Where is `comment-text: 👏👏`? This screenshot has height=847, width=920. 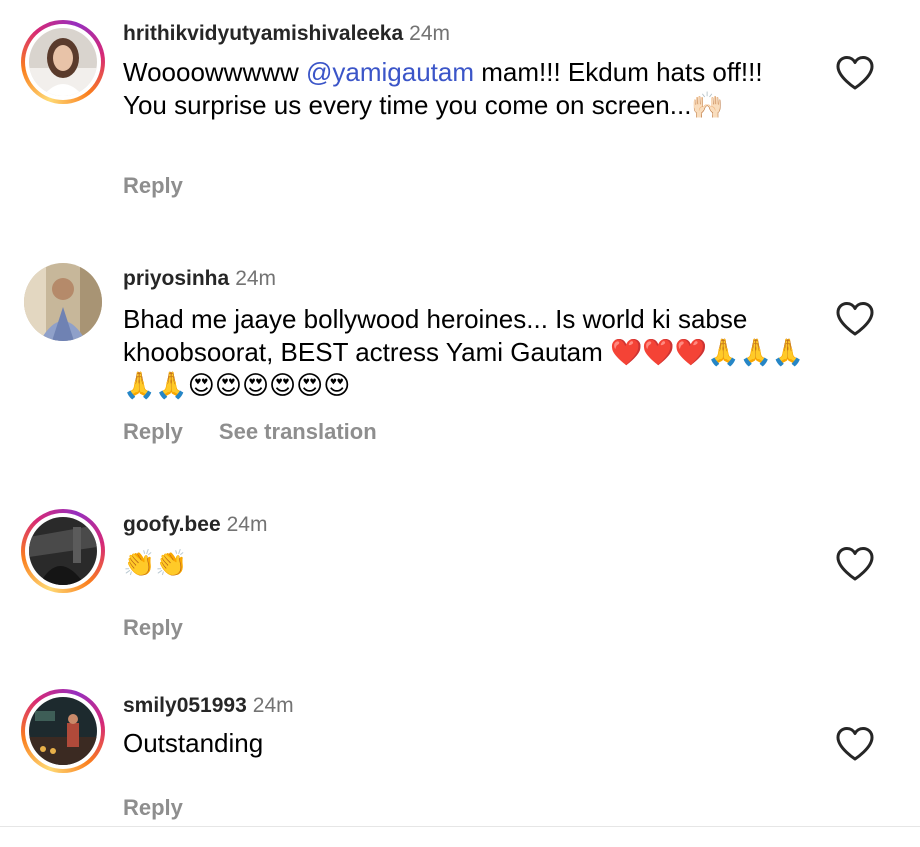
comment-text: 👏👏 is located at coordinates (155, 563).